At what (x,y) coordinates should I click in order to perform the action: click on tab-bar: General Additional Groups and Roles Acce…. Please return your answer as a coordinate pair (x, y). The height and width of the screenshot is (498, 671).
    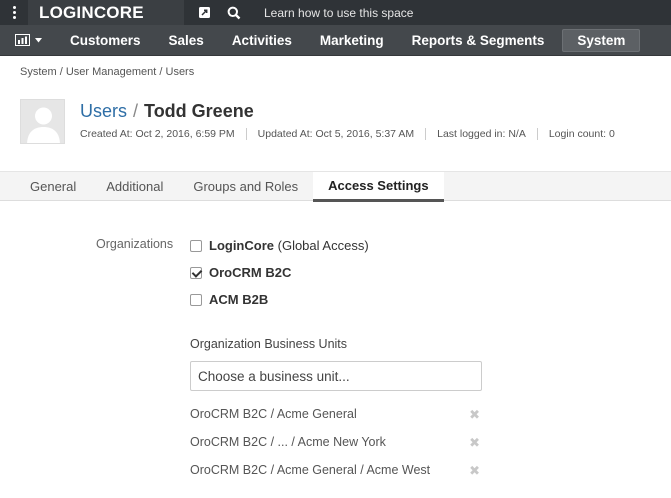
    Looking at the image, I should click on (335, 186).